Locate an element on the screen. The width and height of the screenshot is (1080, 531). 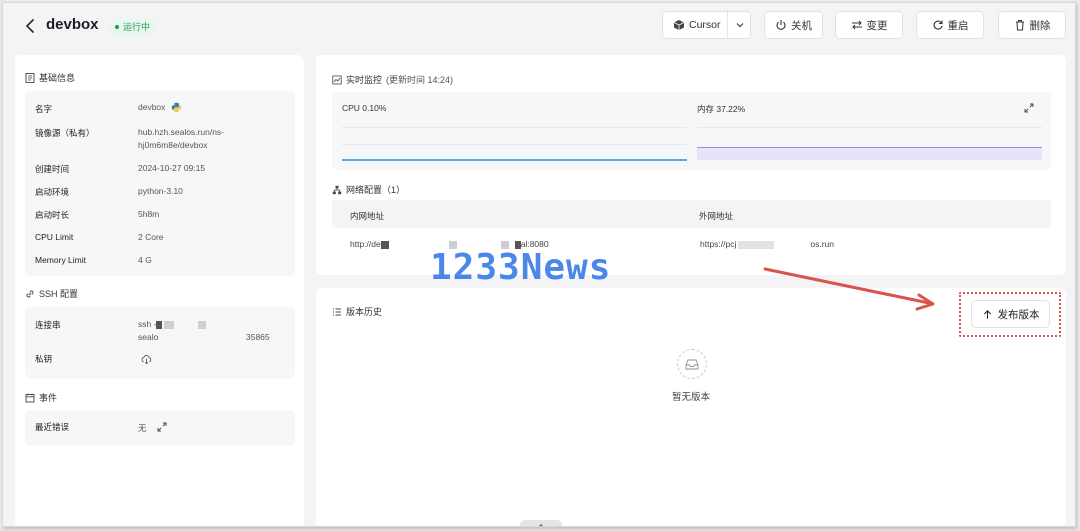
python-icon is located at coordinates (176, 107).